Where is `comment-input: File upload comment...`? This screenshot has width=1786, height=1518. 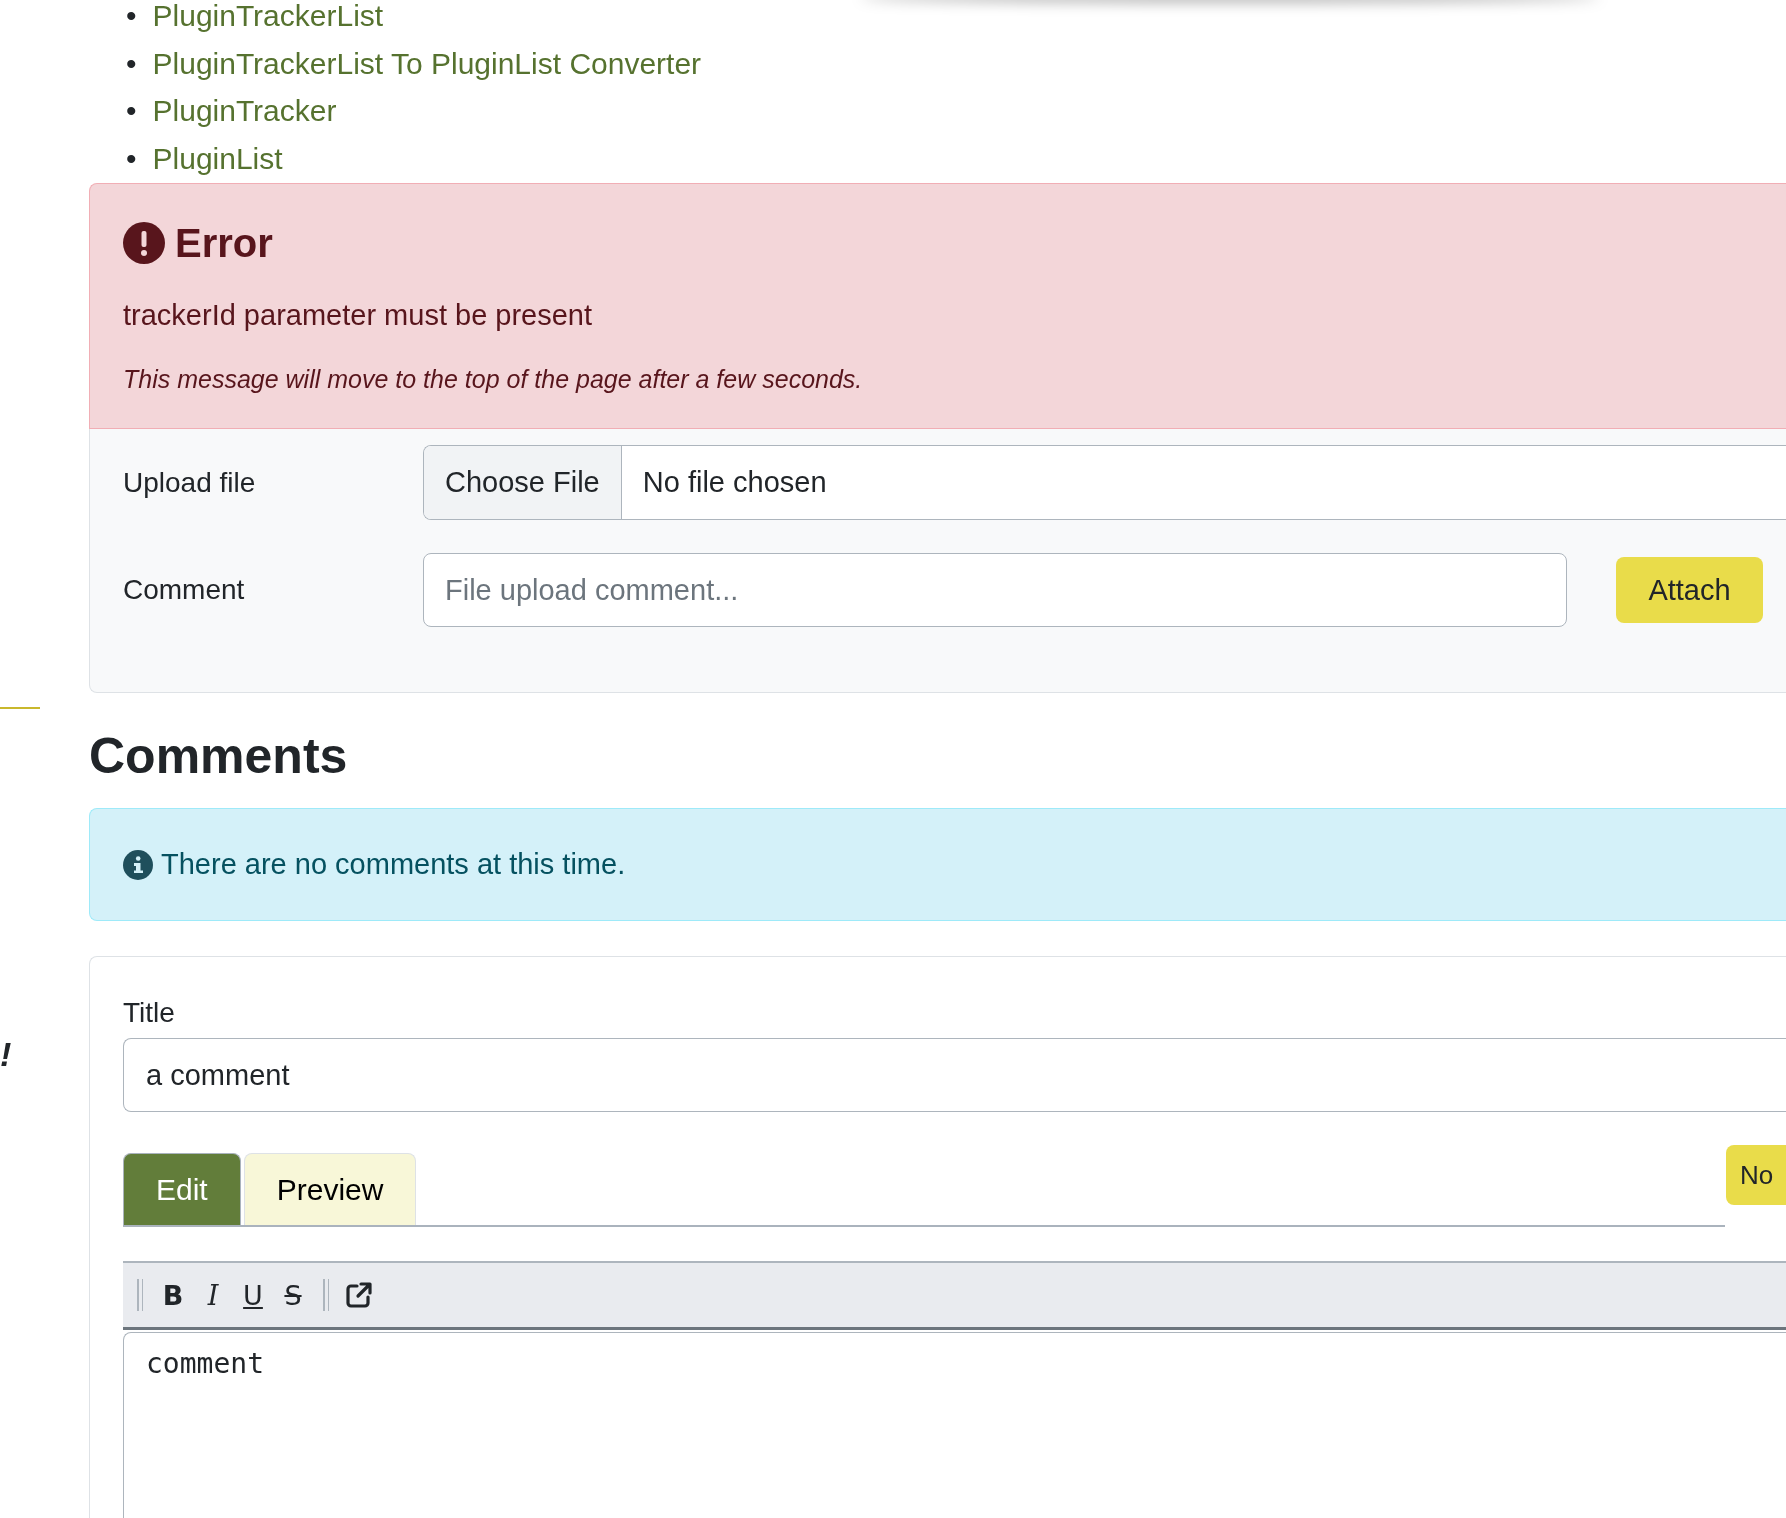 comment-input: File upload comment... is located at coordinates (995, 590).